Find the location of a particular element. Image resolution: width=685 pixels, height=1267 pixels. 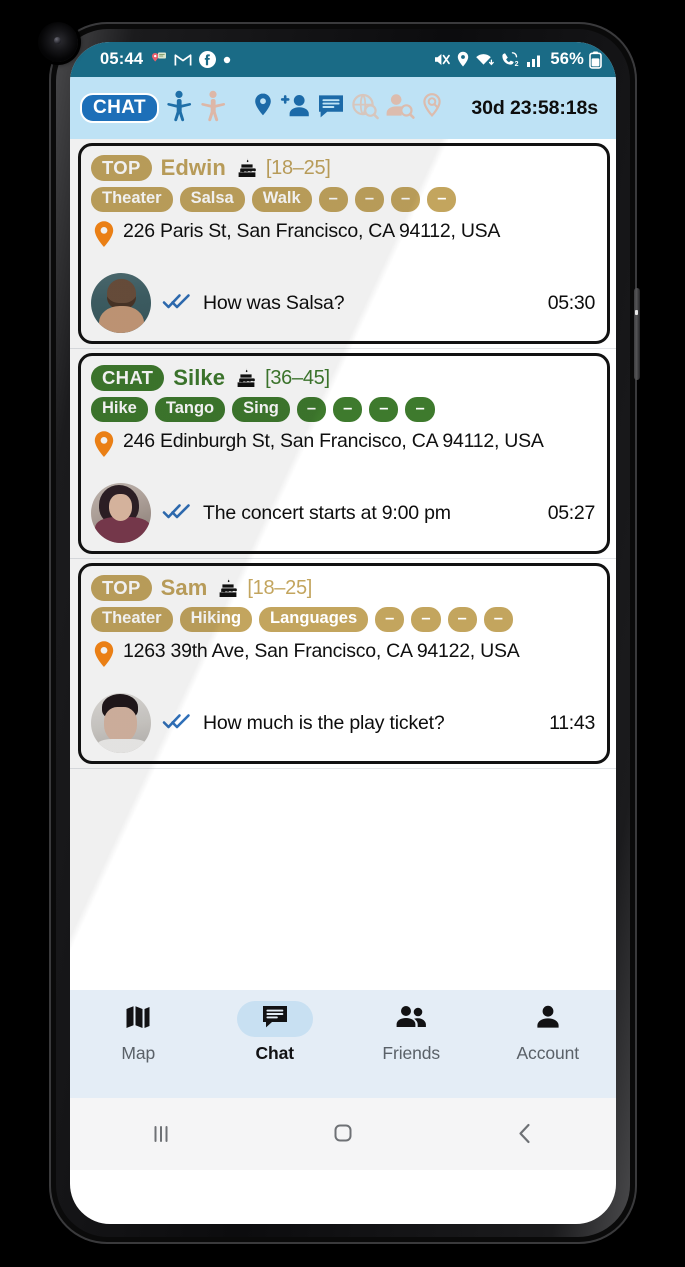

message-time: 05:27 is located at coordinates (571, 512).